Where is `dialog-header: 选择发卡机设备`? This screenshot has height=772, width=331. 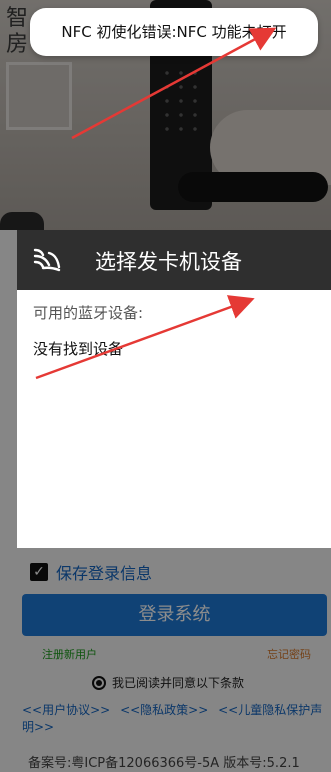 dialog-header: 选择发卡机设备 is located at coordinates (174, 260).